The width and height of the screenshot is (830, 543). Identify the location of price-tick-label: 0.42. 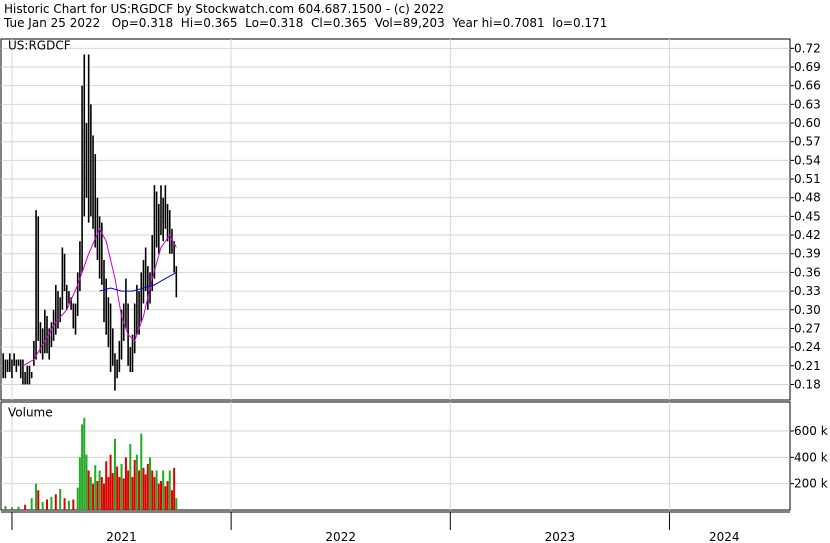
(807, 235).